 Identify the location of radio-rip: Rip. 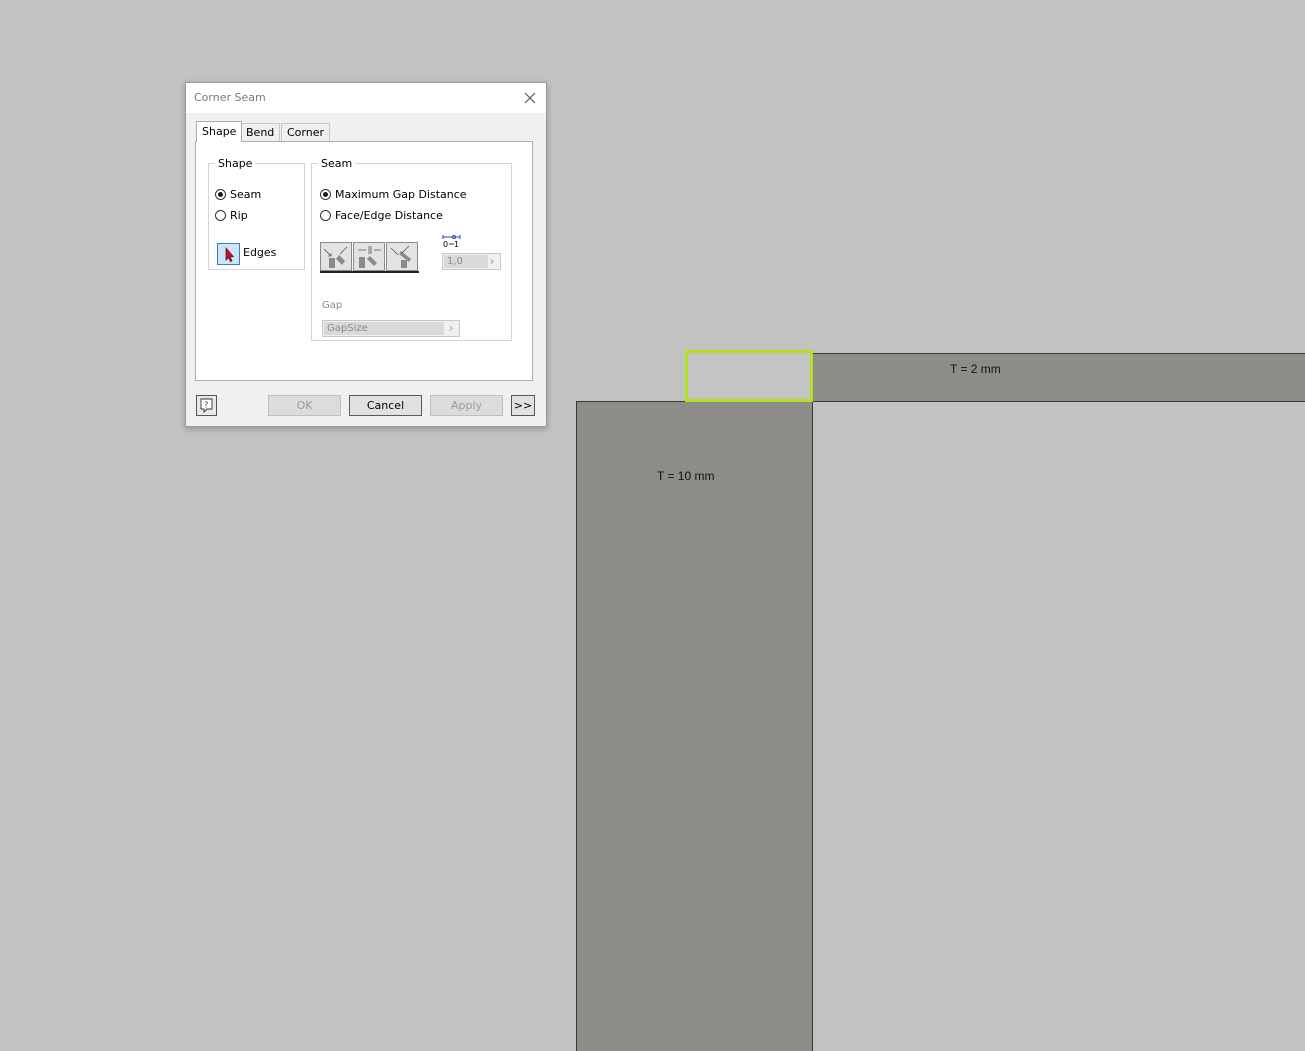
(231, 215).